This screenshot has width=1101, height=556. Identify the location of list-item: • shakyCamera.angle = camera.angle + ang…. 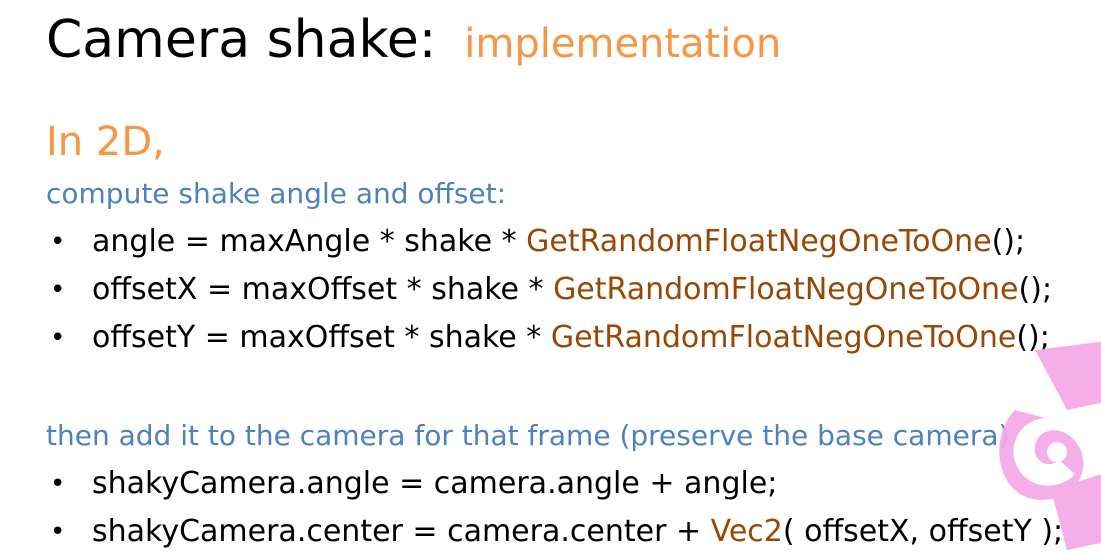
(554, 484).